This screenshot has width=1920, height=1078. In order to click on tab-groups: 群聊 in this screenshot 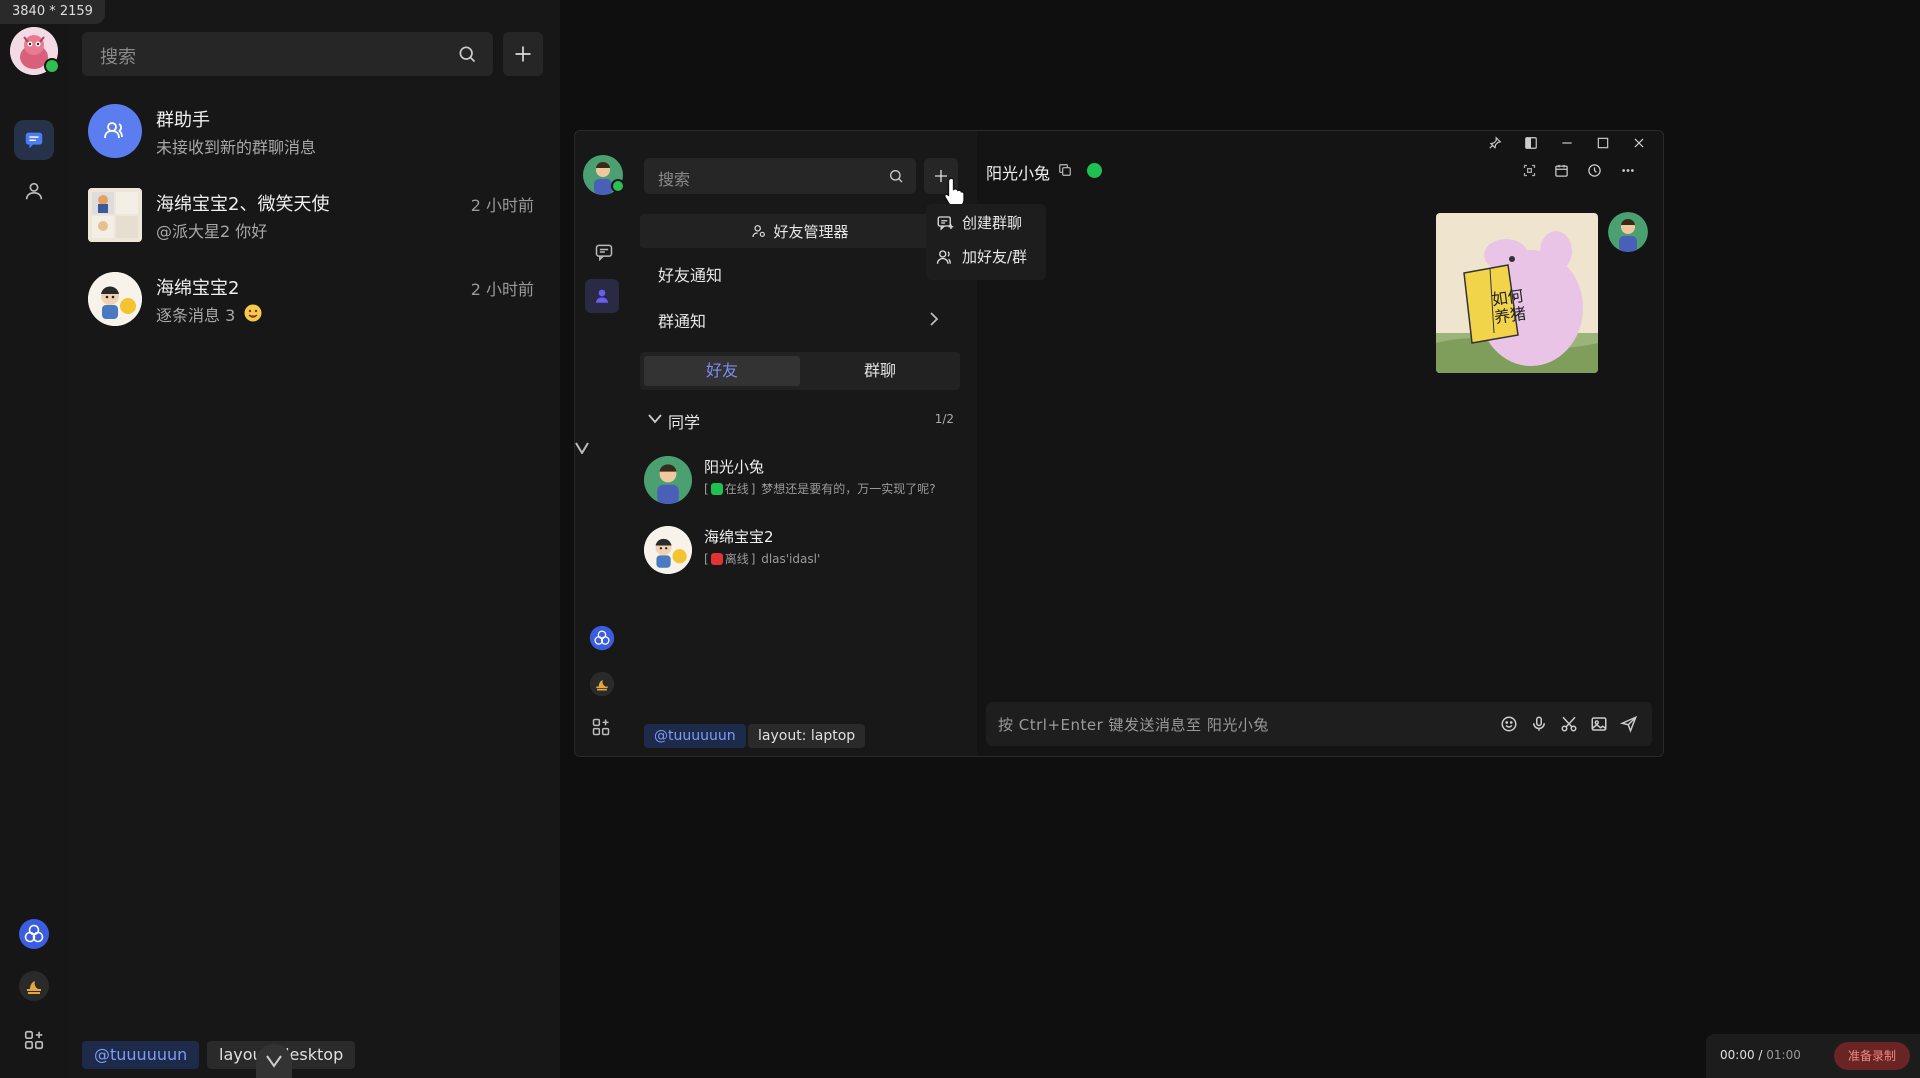, I will do `click(880, 371)`.